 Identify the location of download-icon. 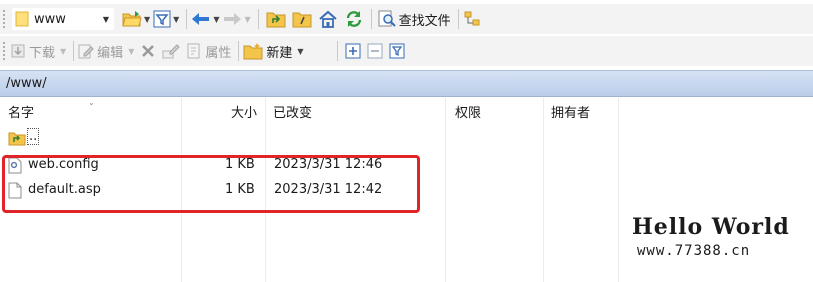
(18, 51).